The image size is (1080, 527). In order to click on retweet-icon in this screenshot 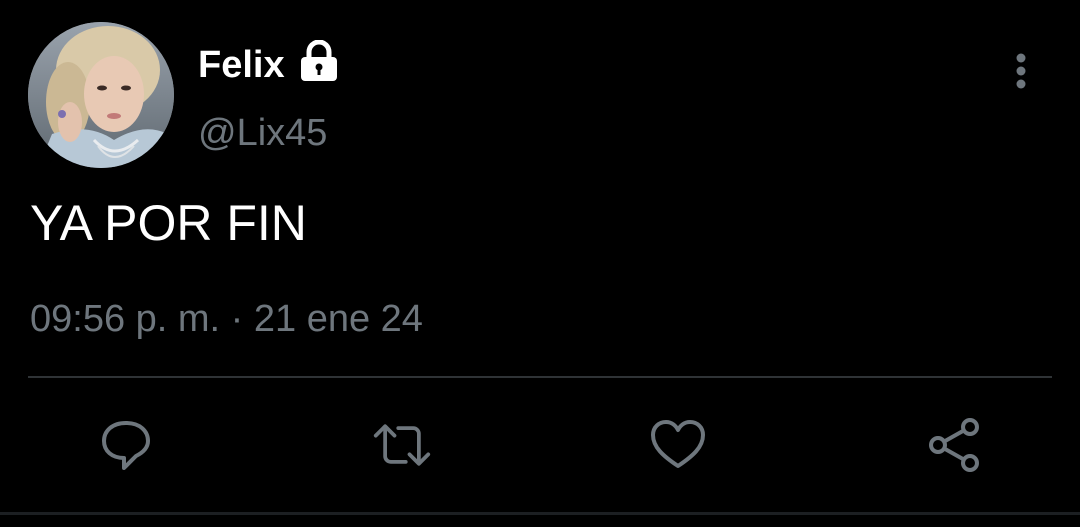, I will do `click(402, 445)`.